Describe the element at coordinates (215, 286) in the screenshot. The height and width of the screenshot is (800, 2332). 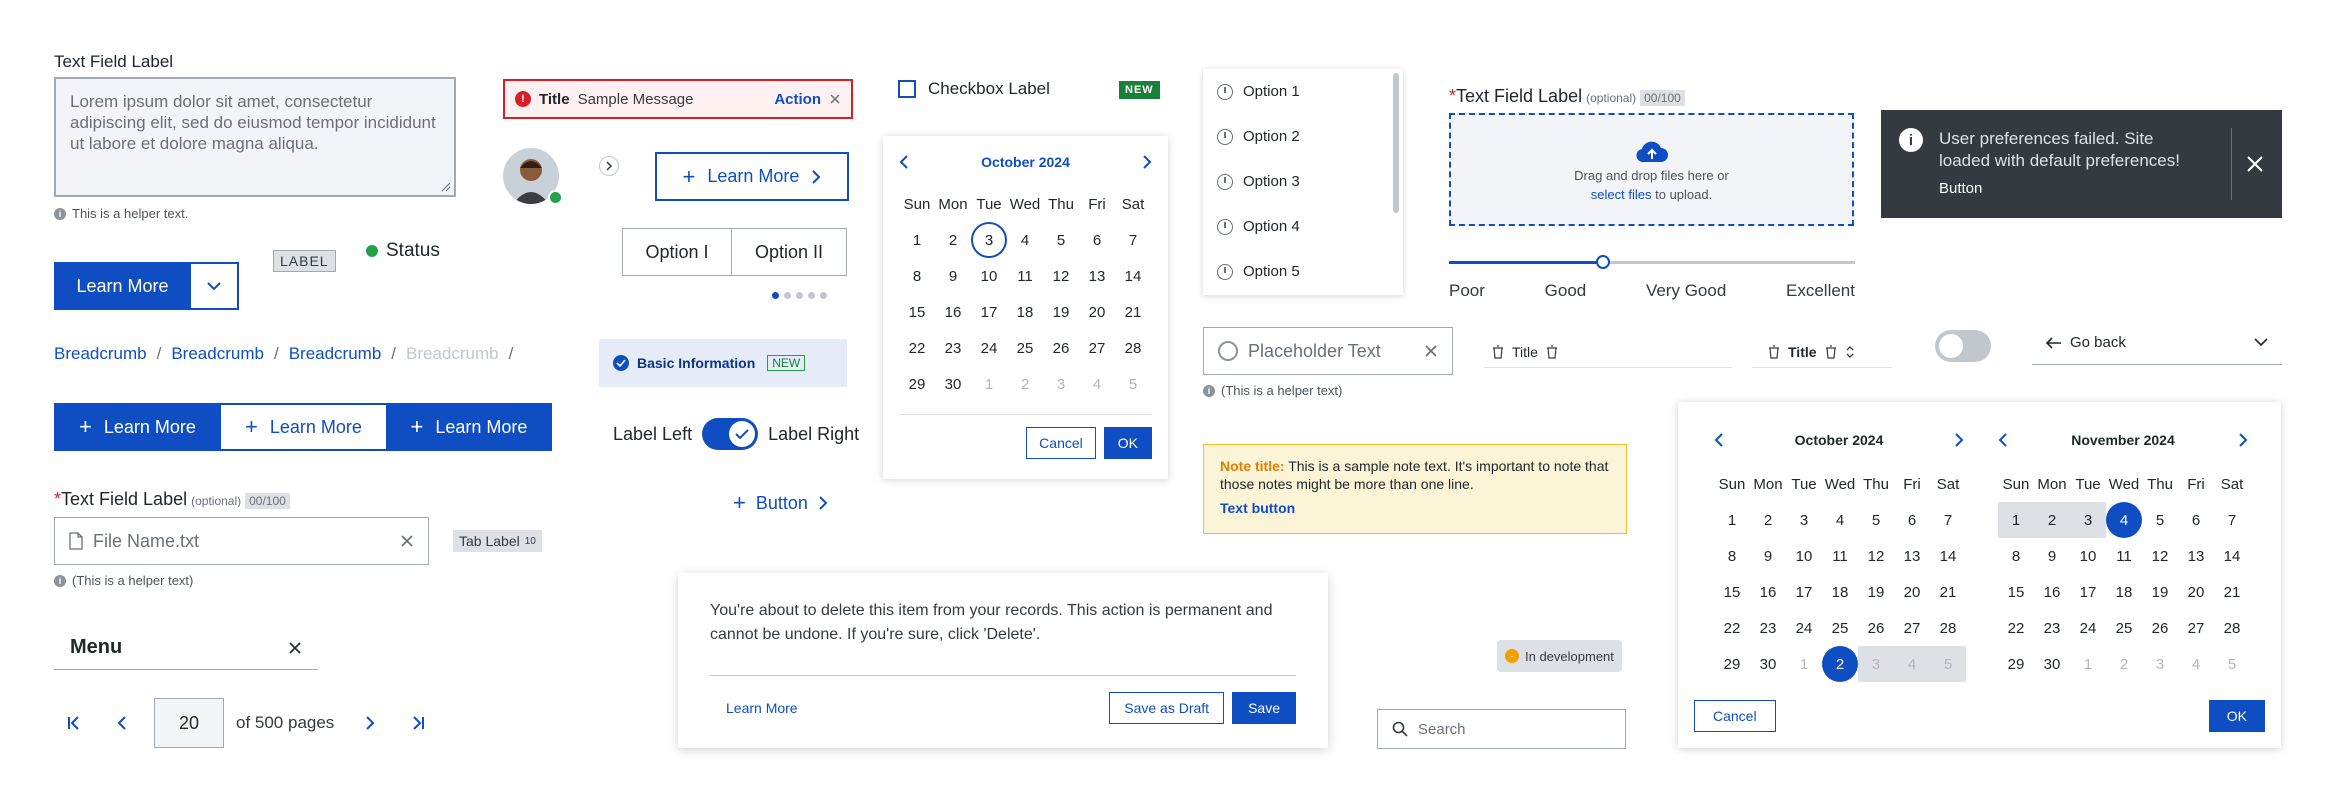
I see `chevron-down-icon` at that location.